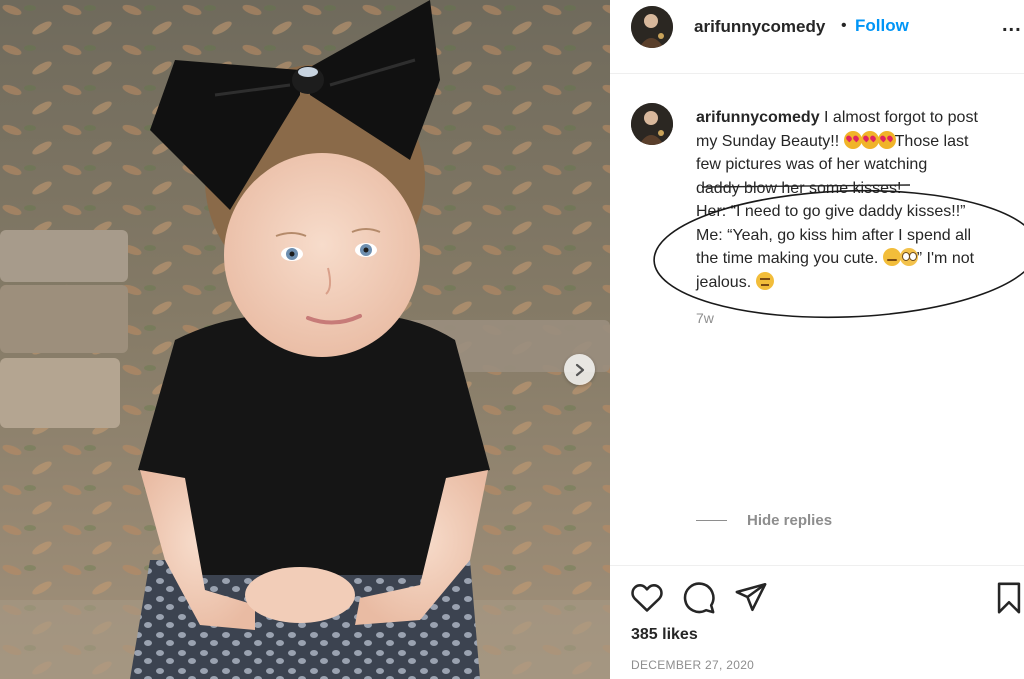 This screenshot has height=679, width=1024. I want to click on unamused-emoji-icon, so click(891, 257).